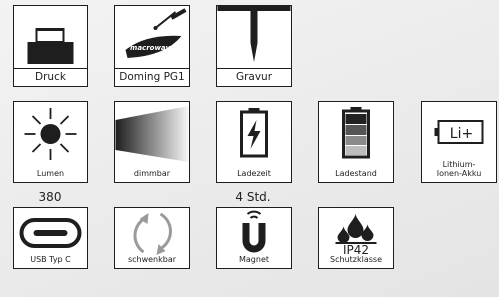 This screenshot has width=499, height=297. Describe the element at coordinates (50, 197) in the screenshot. I see `lumen-value: 380` at that location.